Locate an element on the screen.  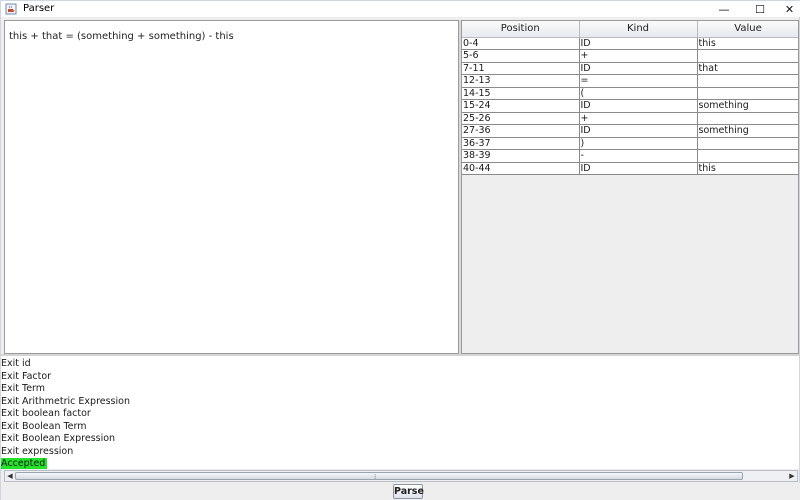
cell-position: 14-15 is located at coordinates (521, 93).